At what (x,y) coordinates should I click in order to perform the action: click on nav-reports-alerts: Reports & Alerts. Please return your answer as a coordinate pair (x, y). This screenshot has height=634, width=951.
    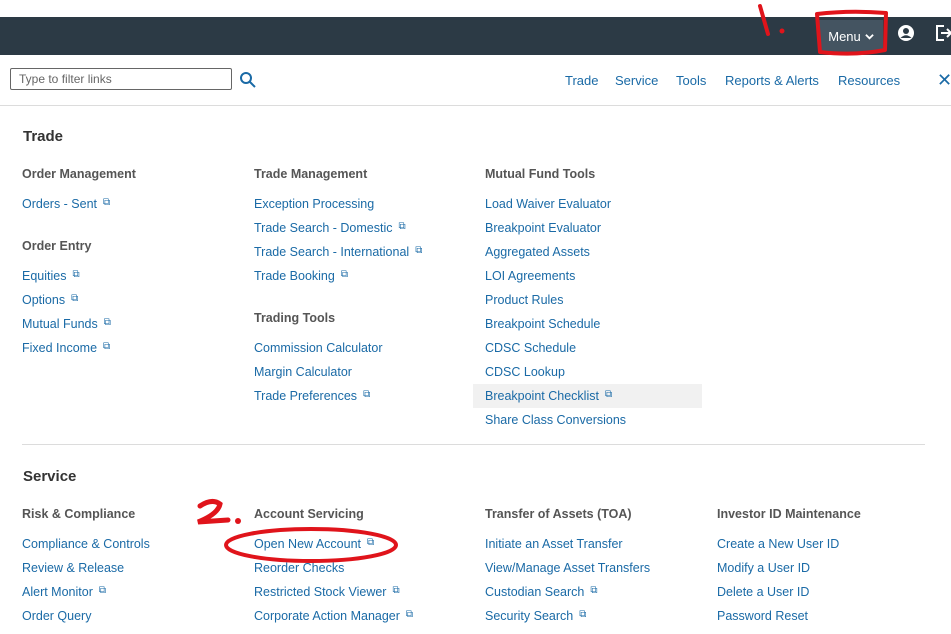
    Looking at the image, I should click on (772, 80).